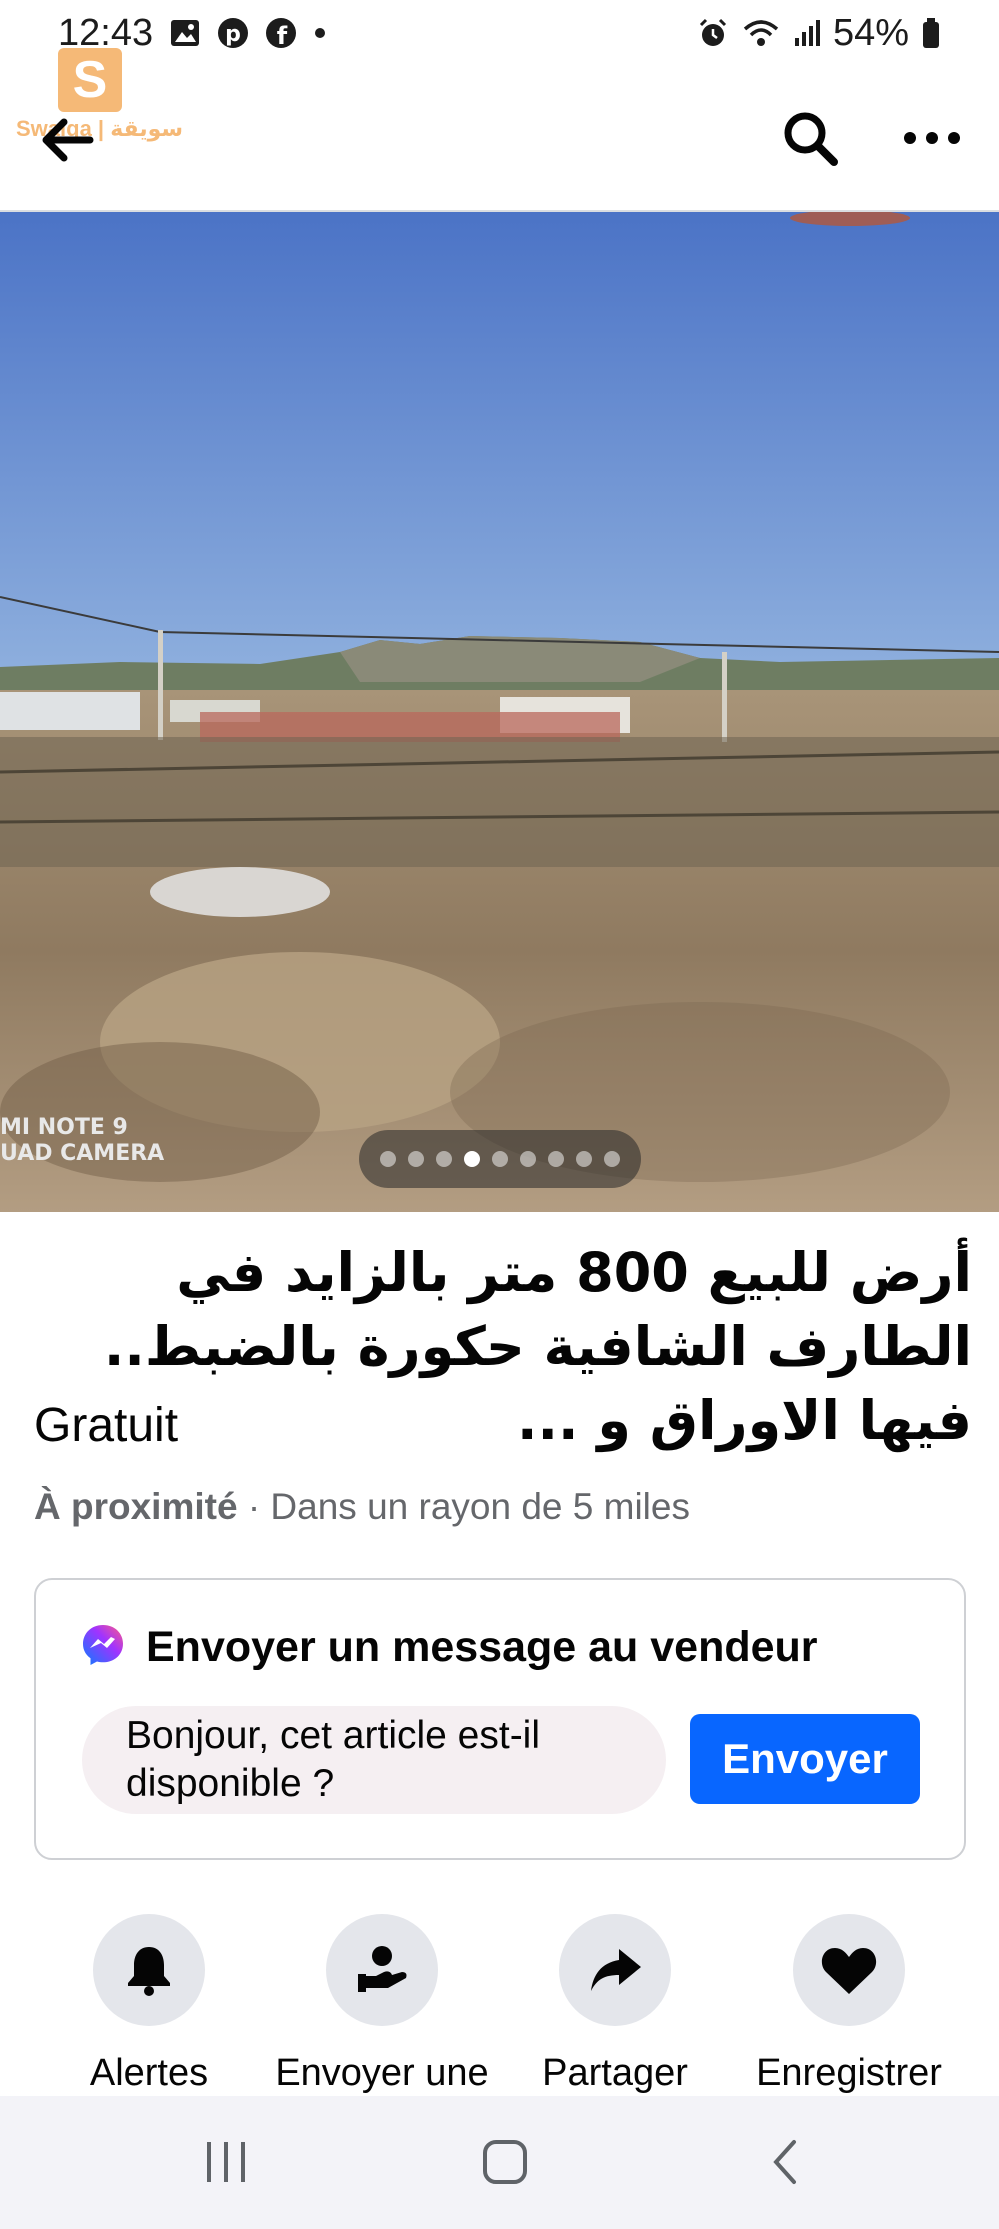 The image size is (999, 2229). I want to click on alarm-icon, so click(713, 33).